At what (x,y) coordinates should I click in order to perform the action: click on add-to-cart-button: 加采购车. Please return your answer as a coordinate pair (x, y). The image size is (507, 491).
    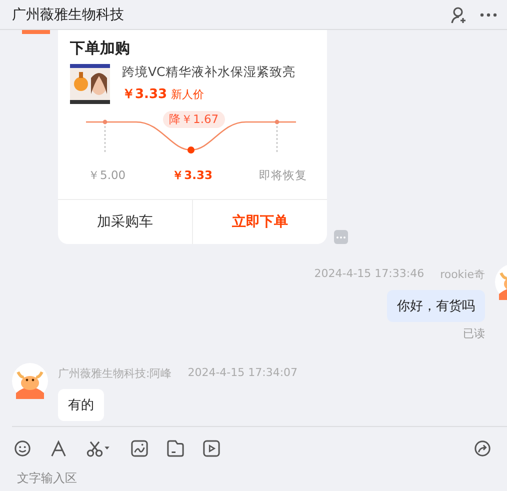
    Looking at the image, I should click on (125, 222).